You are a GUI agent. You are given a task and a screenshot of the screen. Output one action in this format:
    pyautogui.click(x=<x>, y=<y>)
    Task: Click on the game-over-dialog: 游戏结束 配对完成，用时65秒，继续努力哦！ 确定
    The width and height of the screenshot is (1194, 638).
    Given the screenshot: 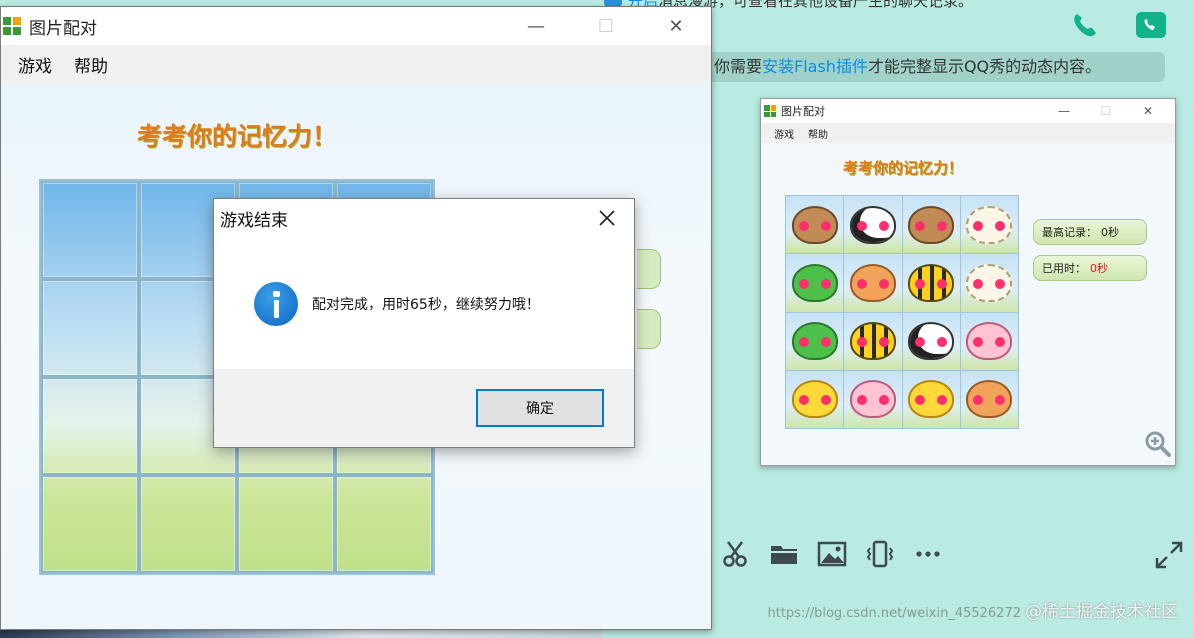 What is the action you would take?
    pyautogui.click(x=424, y=323)
    